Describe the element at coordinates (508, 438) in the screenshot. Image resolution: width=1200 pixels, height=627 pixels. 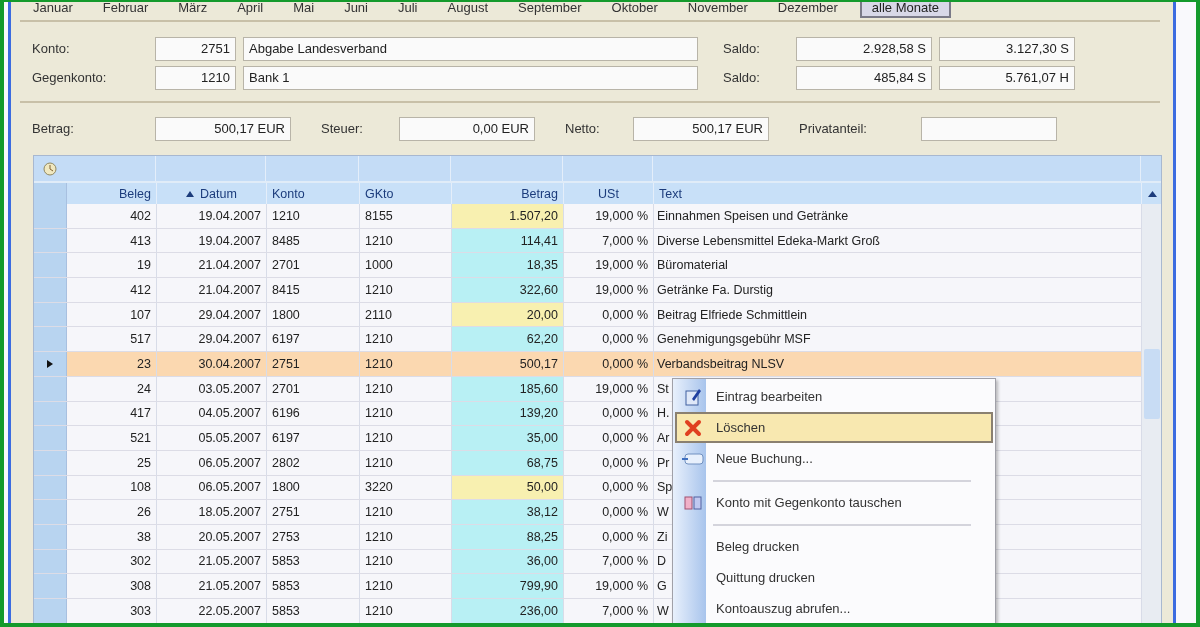
I see `table-cell: 35,00` at that location.